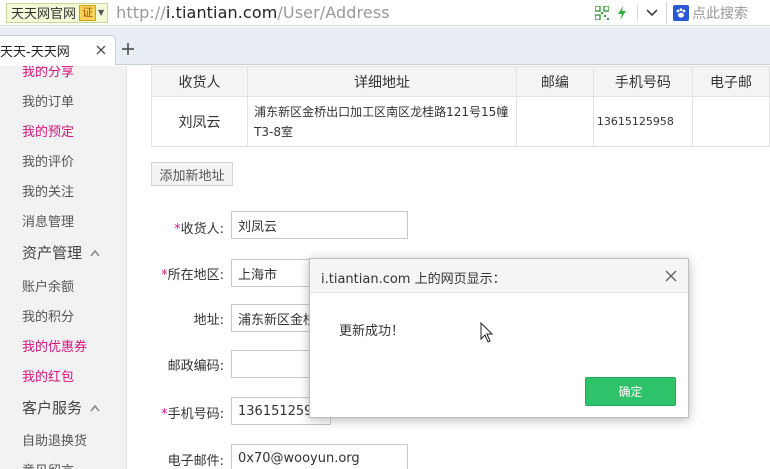  Describe the element at coordinates (44, 14) in the screenshot. I see `site-name: 天天网官网` at that location.